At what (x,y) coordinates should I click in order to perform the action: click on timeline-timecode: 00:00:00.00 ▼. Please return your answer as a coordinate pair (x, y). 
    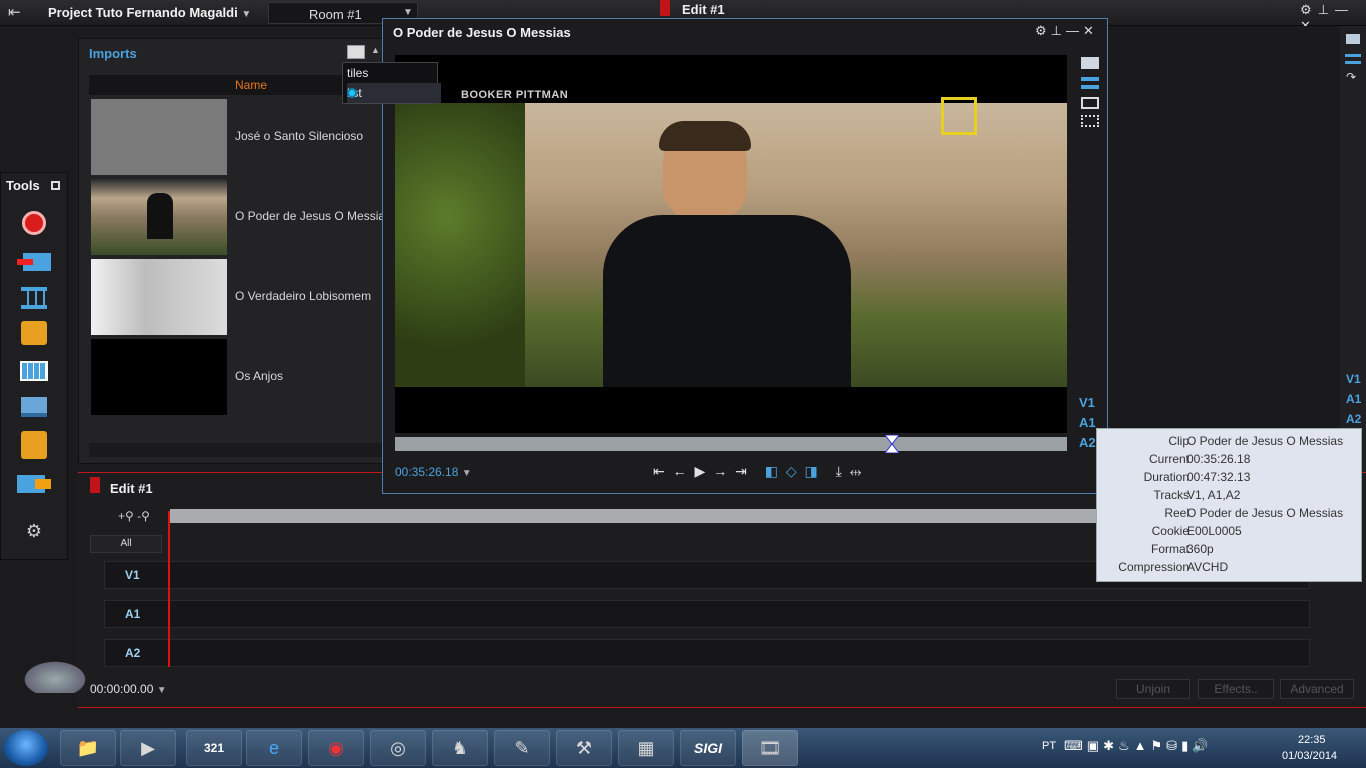
    Looking at the image, I should click on (128, 689).